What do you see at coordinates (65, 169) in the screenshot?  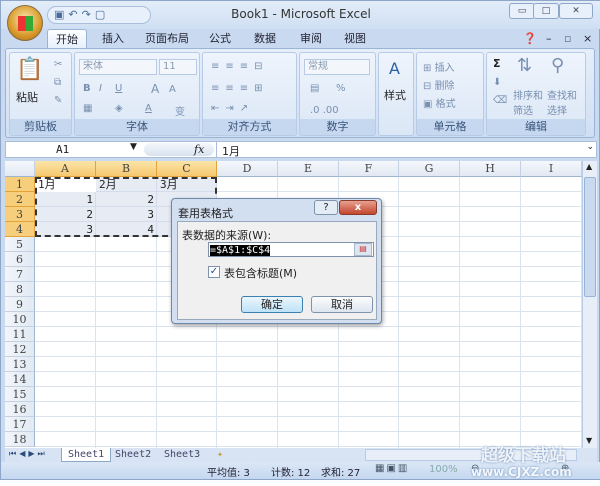 I see `column-header-a: A` at bounding box center [65, 169].